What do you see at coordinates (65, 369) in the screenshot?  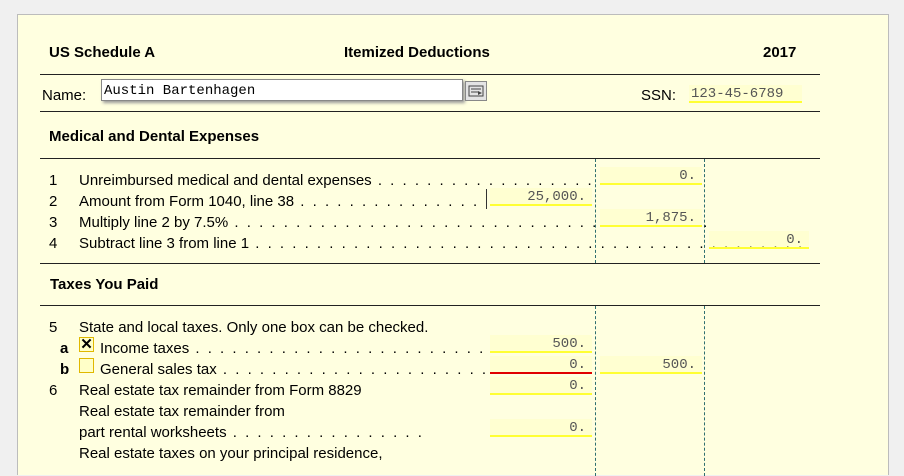 I see `line-sub-letter: b` at bounding box center [65, 369].